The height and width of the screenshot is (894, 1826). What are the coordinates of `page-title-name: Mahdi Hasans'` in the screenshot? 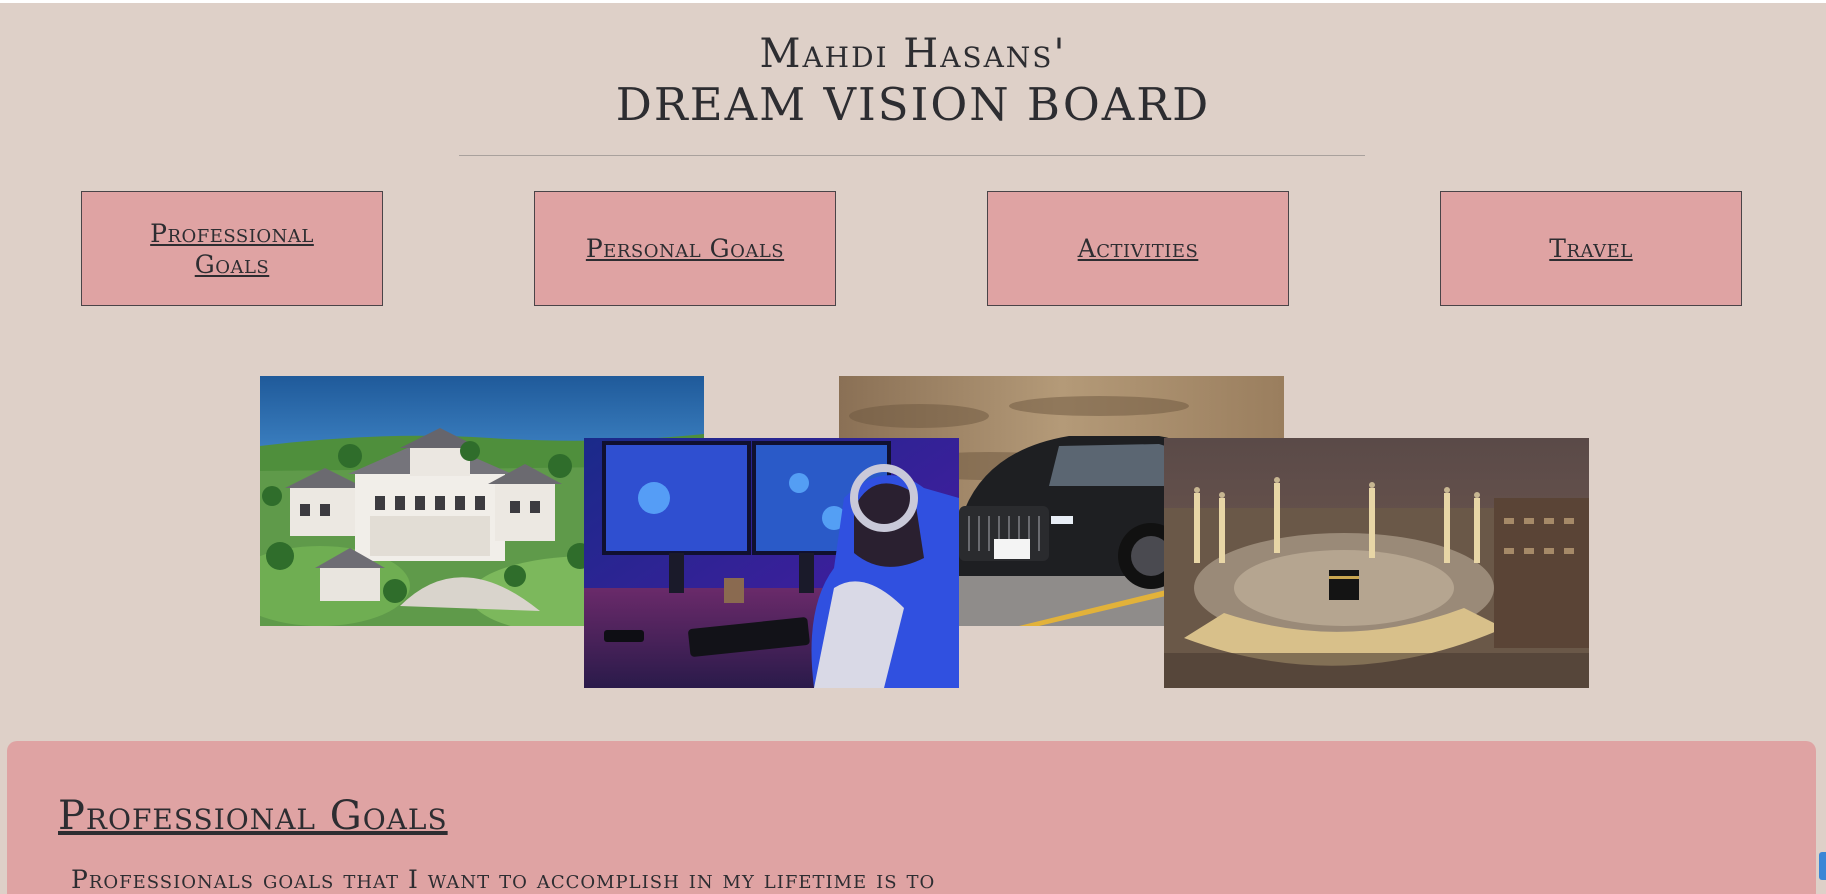 It's located at (913, 54).